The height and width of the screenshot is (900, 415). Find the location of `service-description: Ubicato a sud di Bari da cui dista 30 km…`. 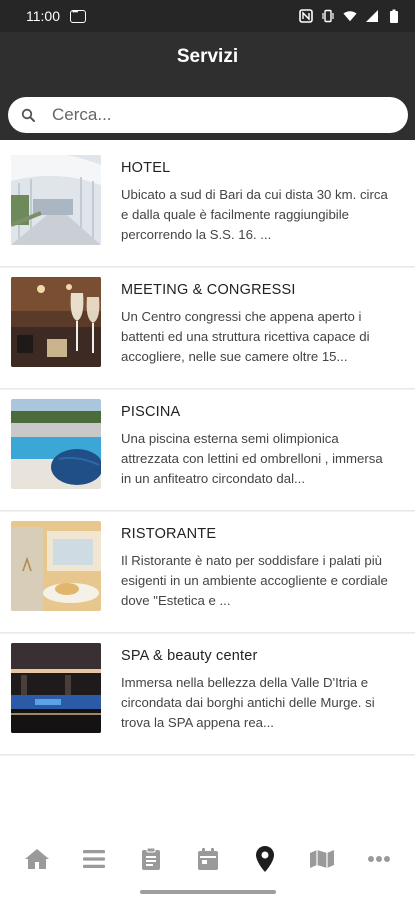

service-description: Ubicato a sud di Bari da cui dista 30 km… is located at coordinates (254, 214).